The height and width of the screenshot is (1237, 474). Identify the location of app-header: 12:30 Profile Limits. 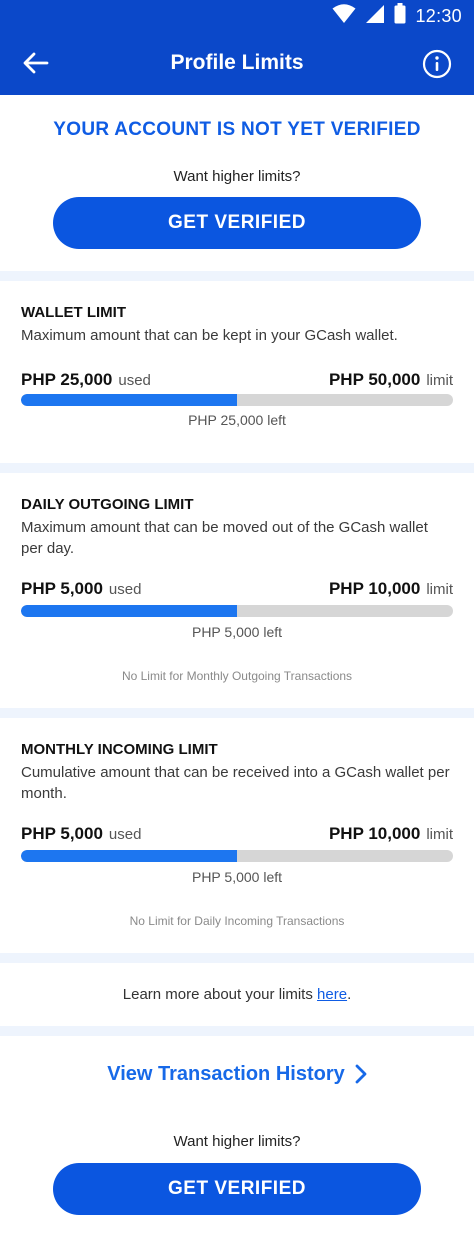
(237, 47).